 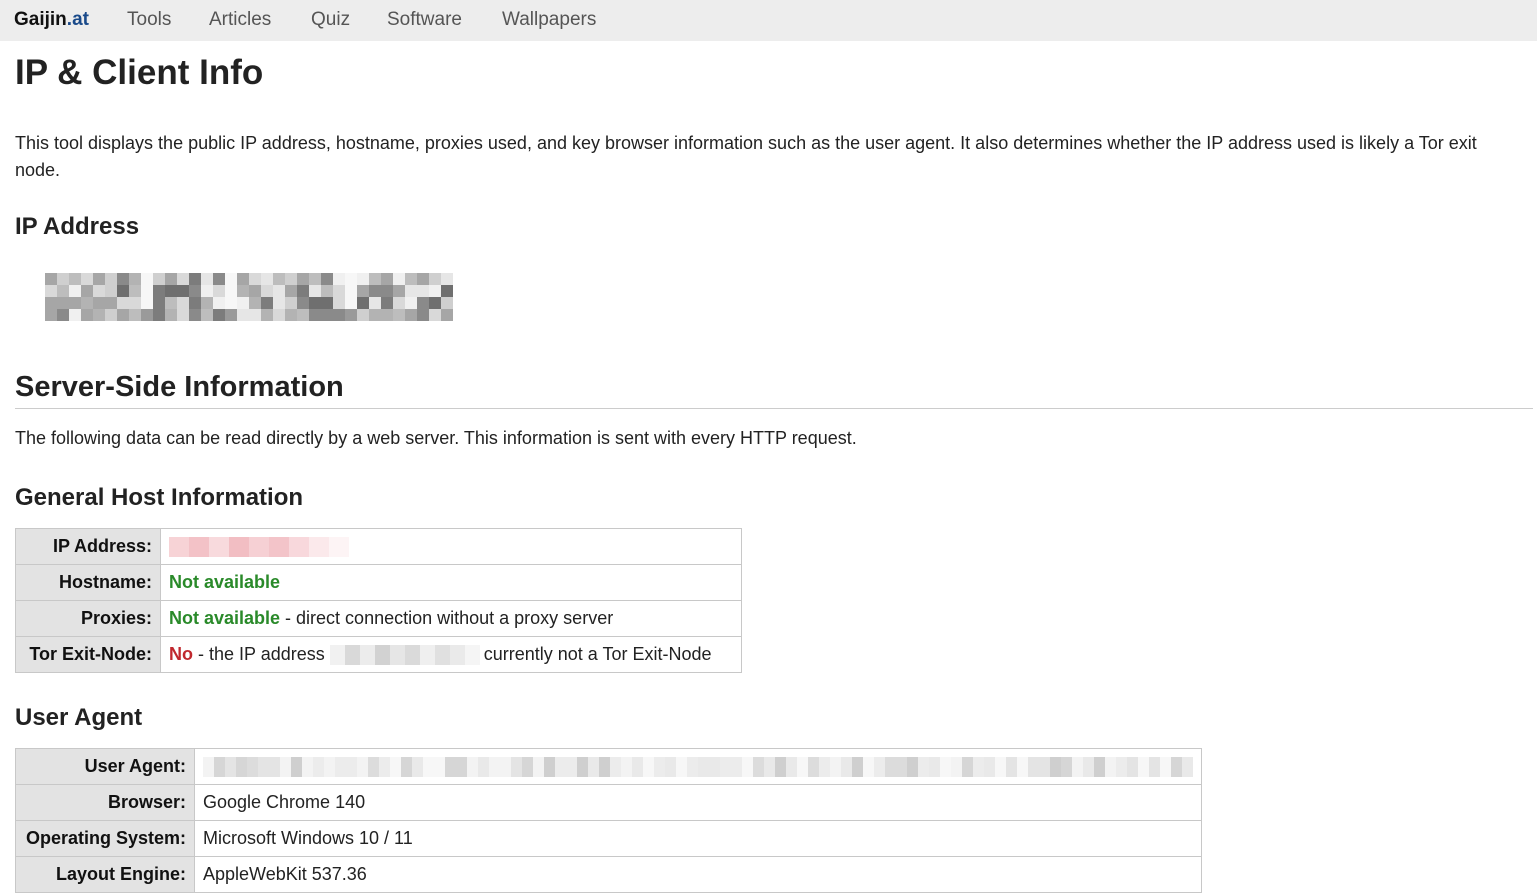 I want to click on site-logo-link: Gaijin.at, so click(x=51, y=20).